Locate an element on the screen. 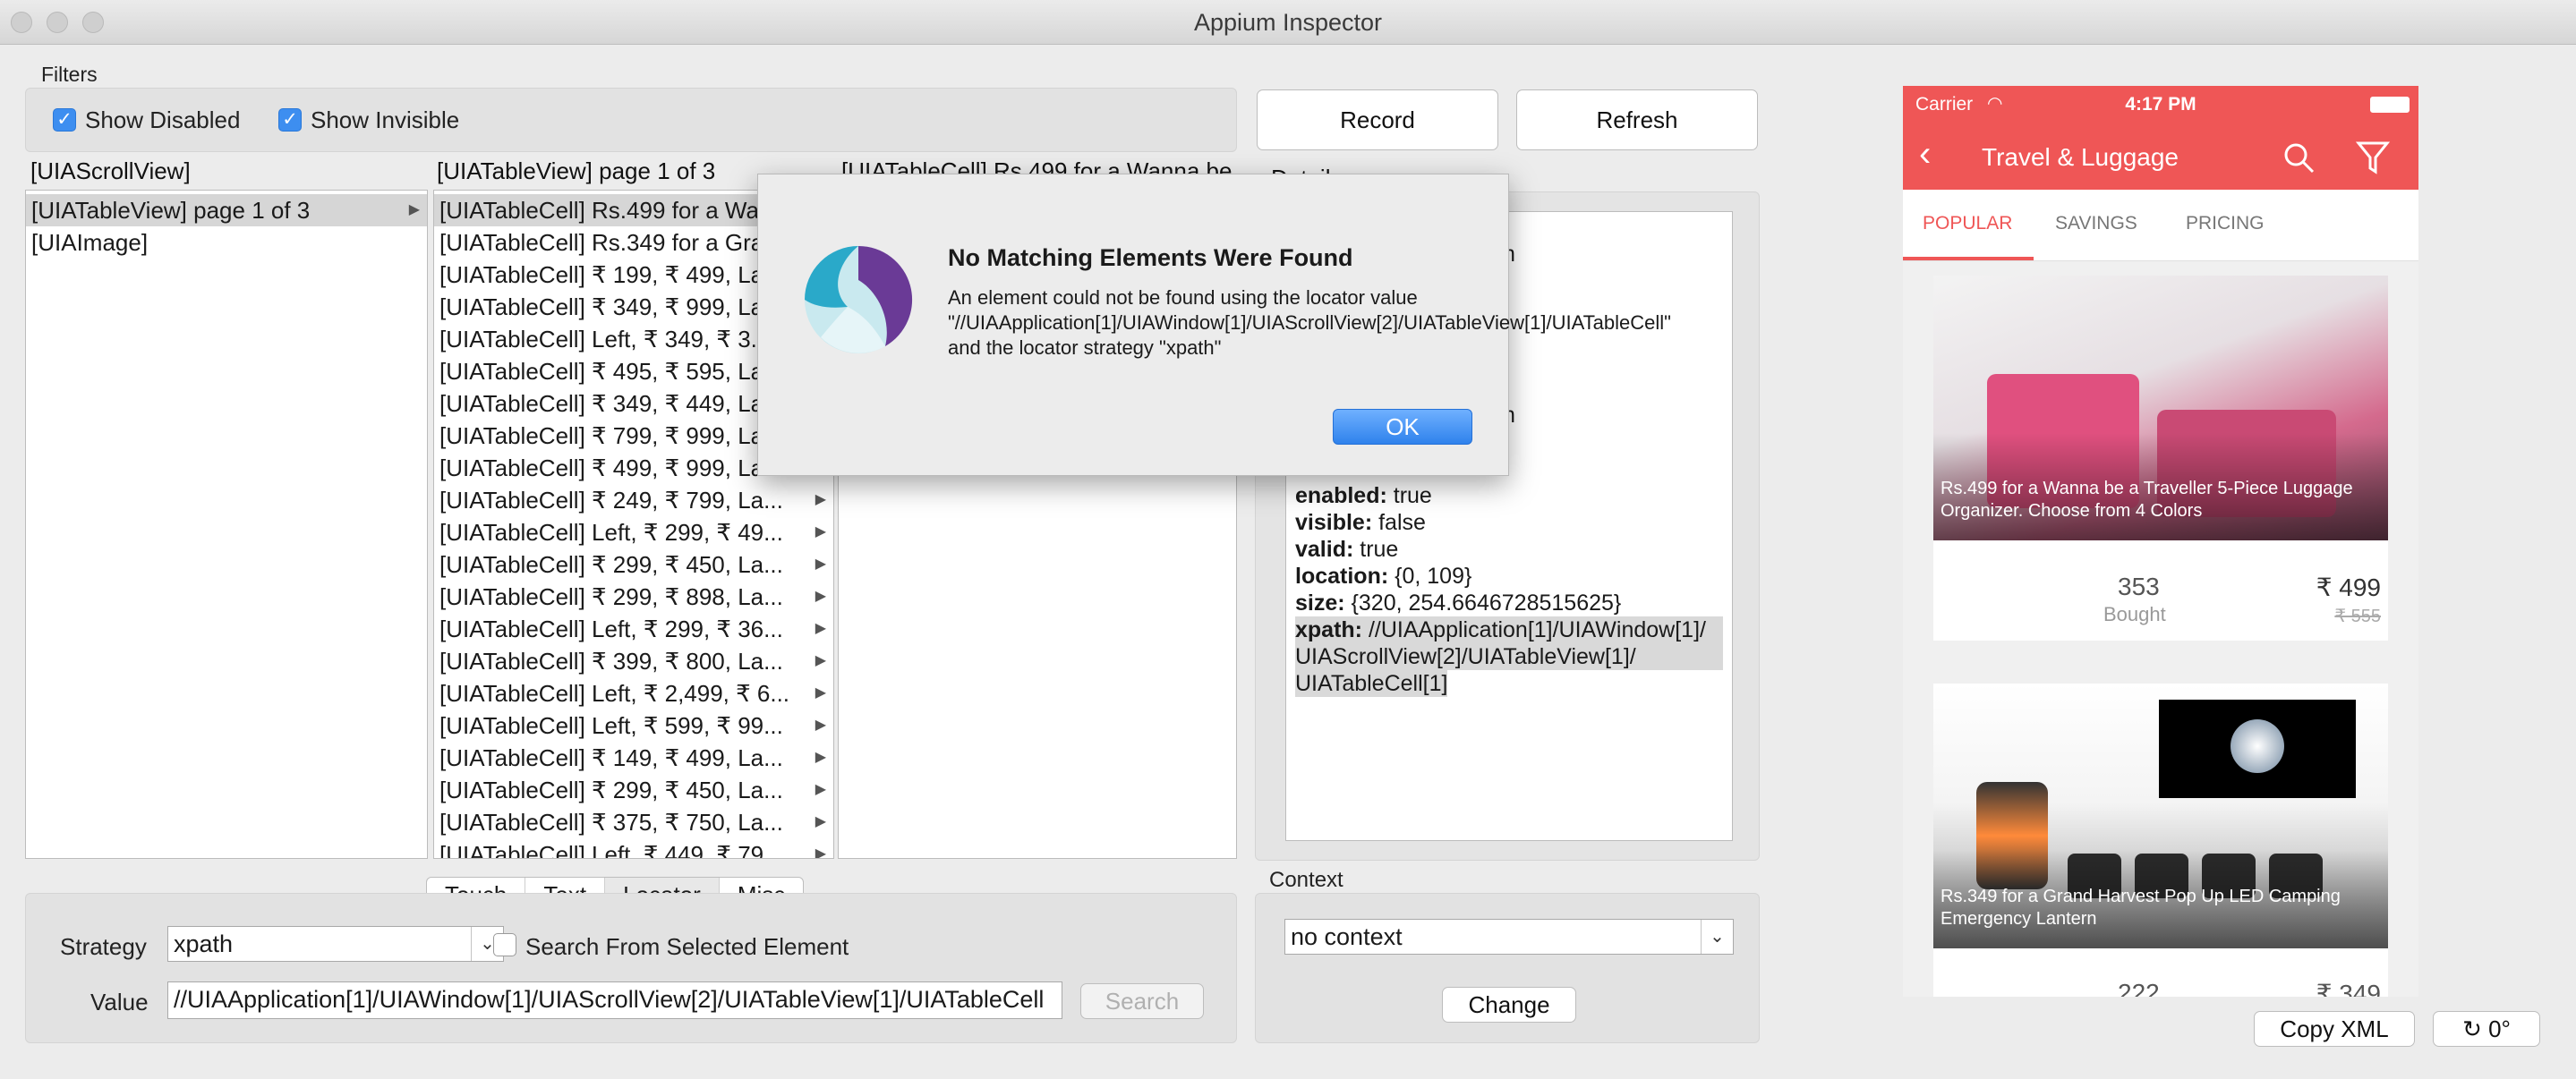  column-1-header: [UIAScrollView] is located at coordinates (110, 170).